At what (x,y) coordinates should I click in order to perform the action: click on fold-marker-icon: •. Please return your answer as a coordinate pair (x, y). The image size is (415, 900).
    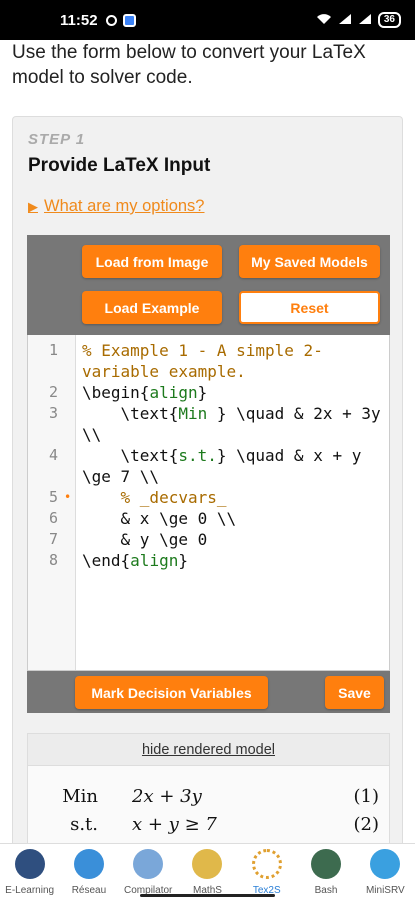
    Looking at the image, I should click on (68, 497).